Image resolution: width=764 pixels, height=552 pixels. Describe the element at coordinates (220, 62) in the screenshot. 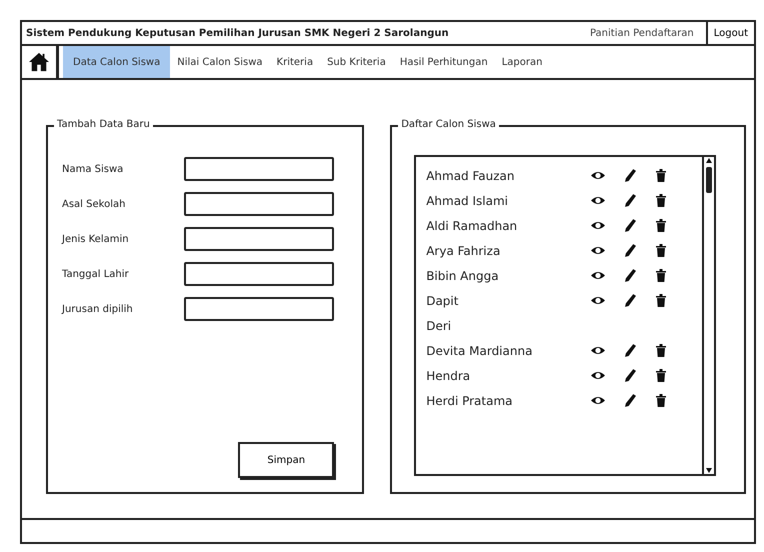

I see `nav-tab: Nilai Calon Siswa` at that location.